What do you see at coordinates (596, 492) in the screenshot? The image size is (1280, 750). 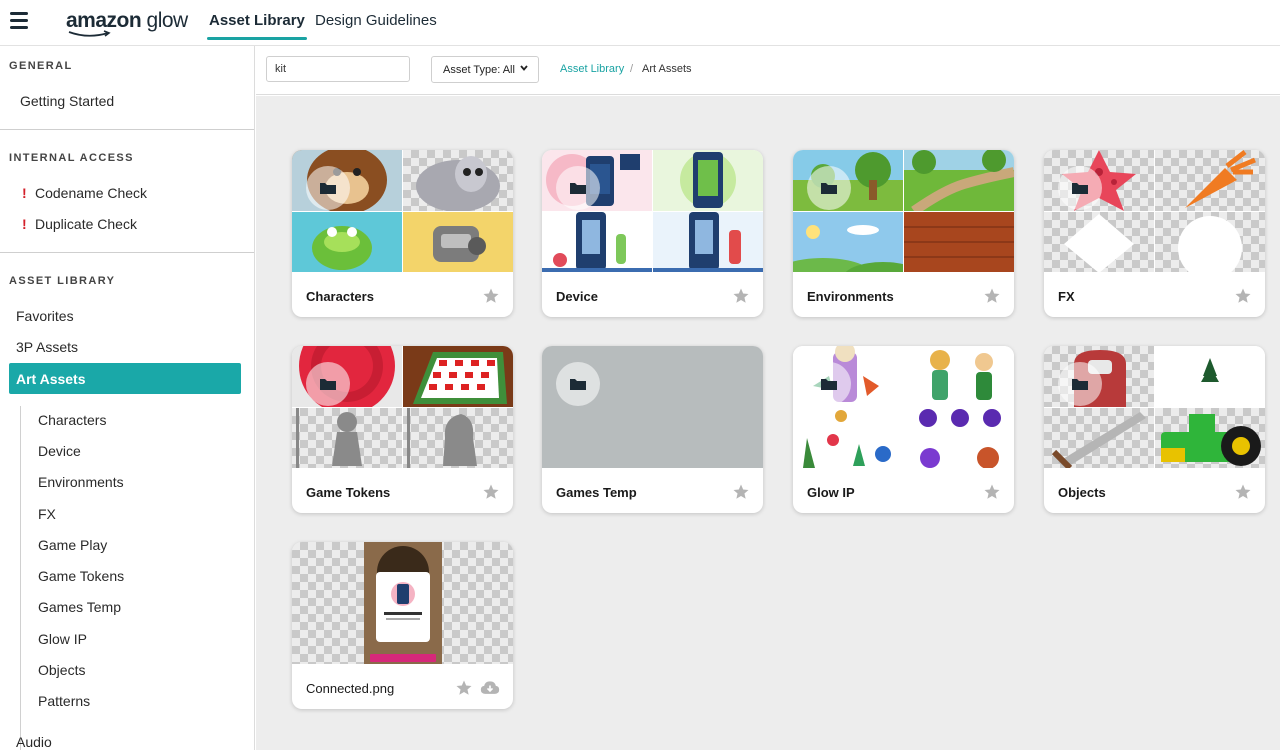 I see `card-title: Games Temp` at bounding box center [596, 492].